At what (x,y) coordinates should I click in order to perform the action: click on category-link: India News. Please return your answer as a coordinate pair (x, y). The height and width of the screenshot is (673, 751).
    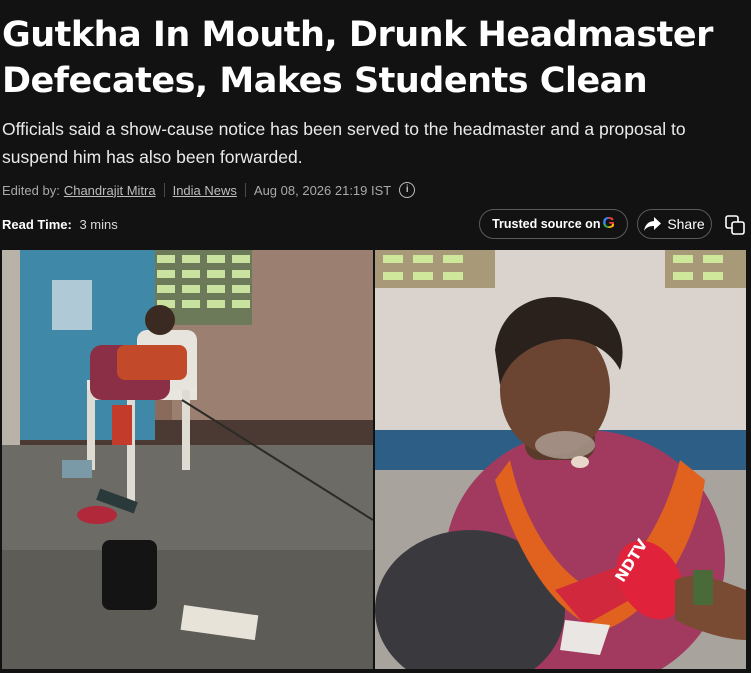
    Looking at the image, I should click on (205, 190).